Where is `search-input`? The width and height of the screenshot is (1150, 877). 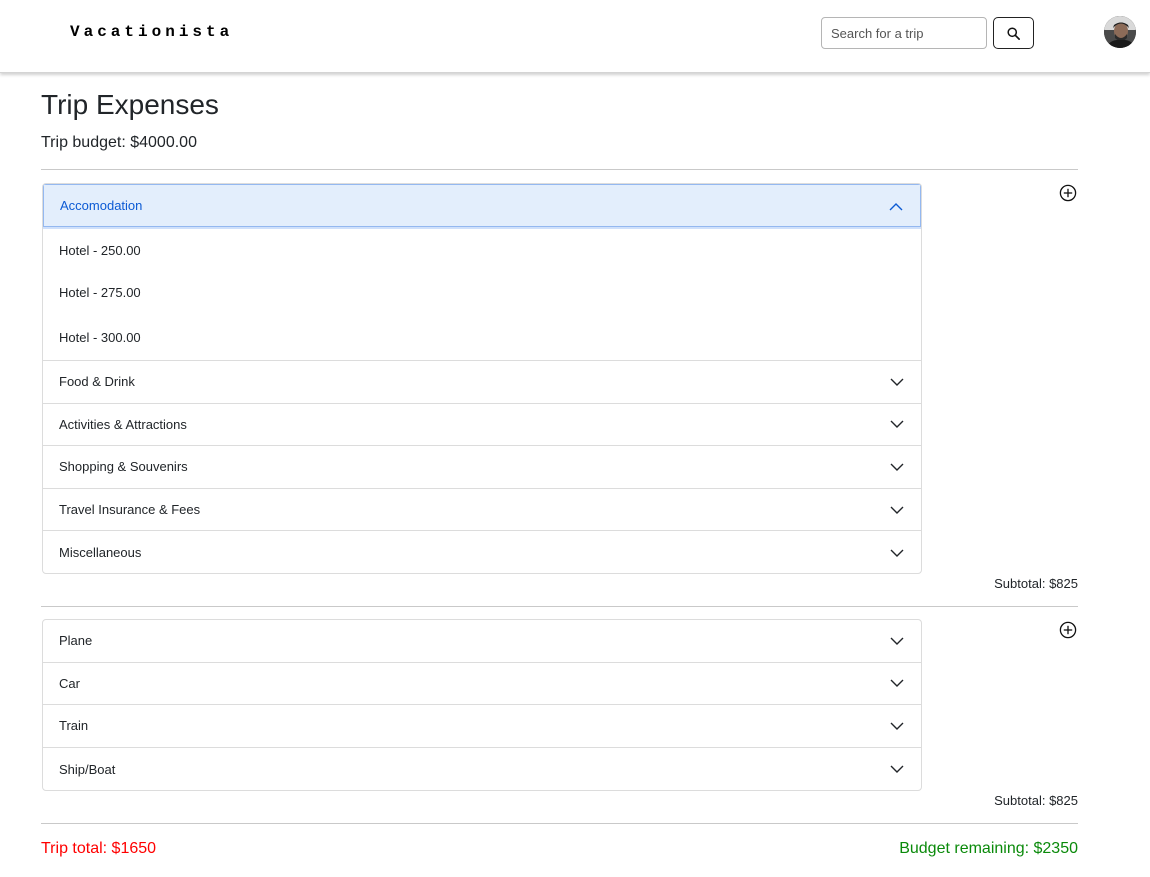 search-input is located at coordinates (904, 33).